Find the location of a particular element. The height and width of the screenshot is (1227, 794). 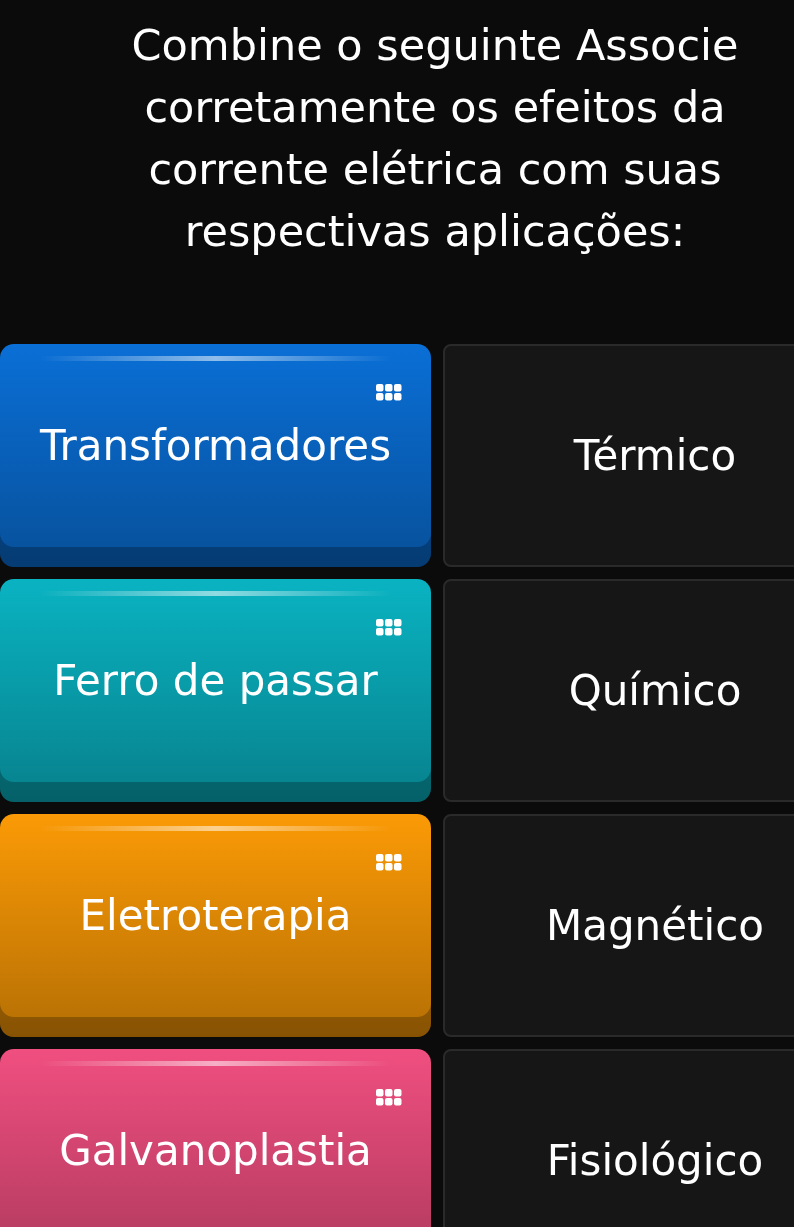

draggable-answer-card: Transformadores is located at coordinates (215, 455).